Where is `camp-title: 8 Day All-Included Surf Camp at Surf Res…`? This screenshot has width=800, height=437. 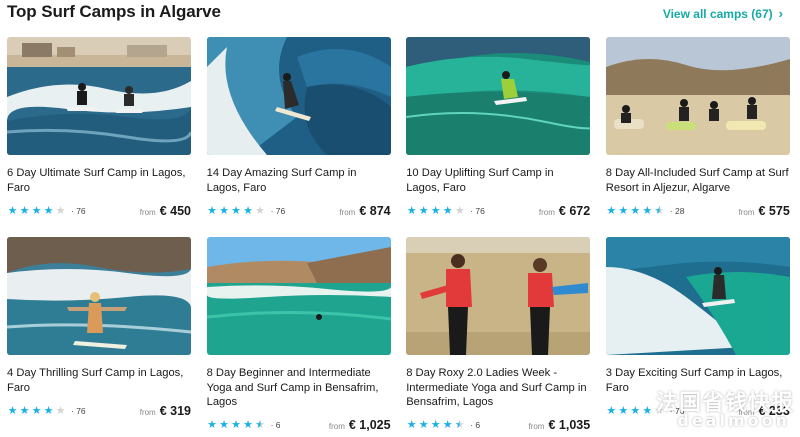 camp-title: 8 Day All-Included Surf Camp at Surf Res… is located at coordinates (698, 180).